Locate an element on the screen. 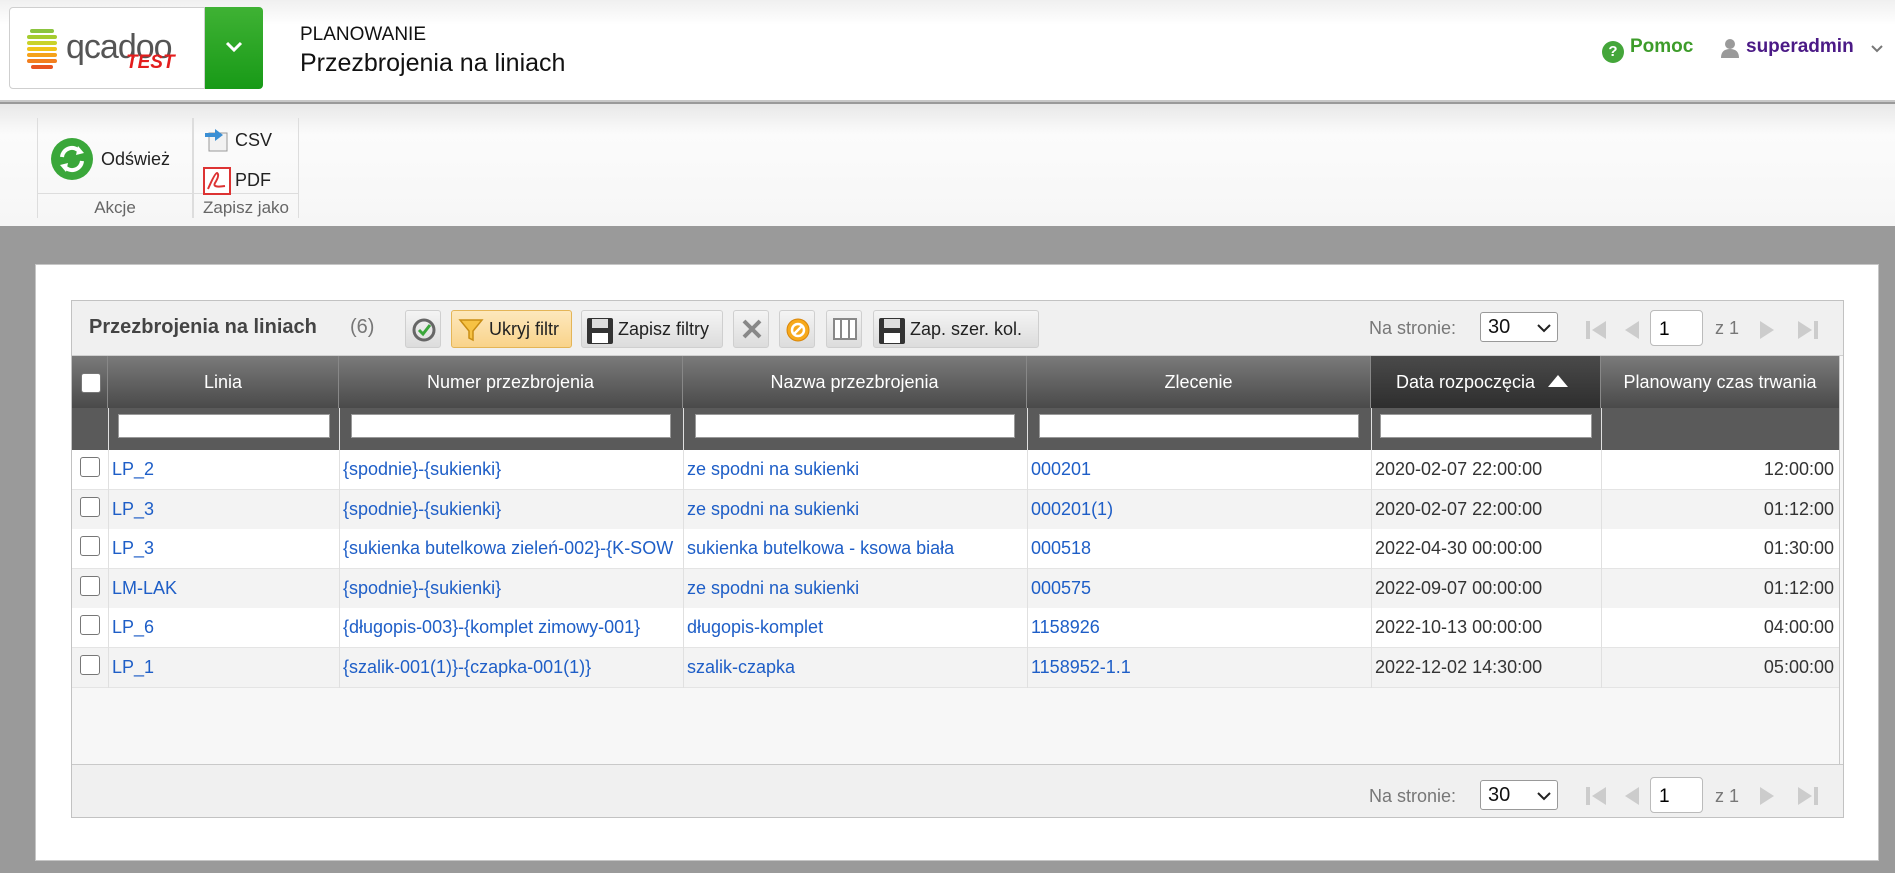  clear-filters-button is located at coordinates (751, 329).